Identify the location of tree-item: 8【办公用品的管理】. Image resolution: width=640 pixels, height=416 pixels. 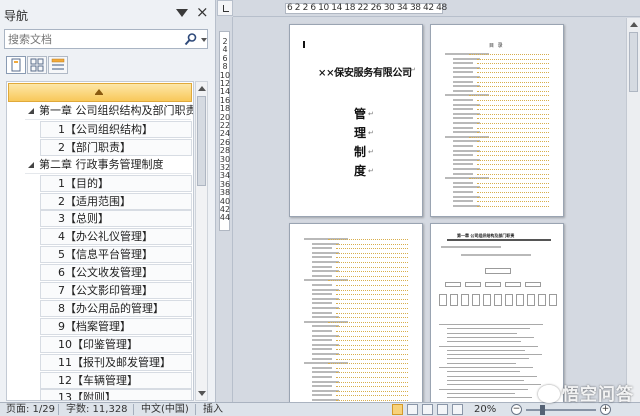
(116, 308).